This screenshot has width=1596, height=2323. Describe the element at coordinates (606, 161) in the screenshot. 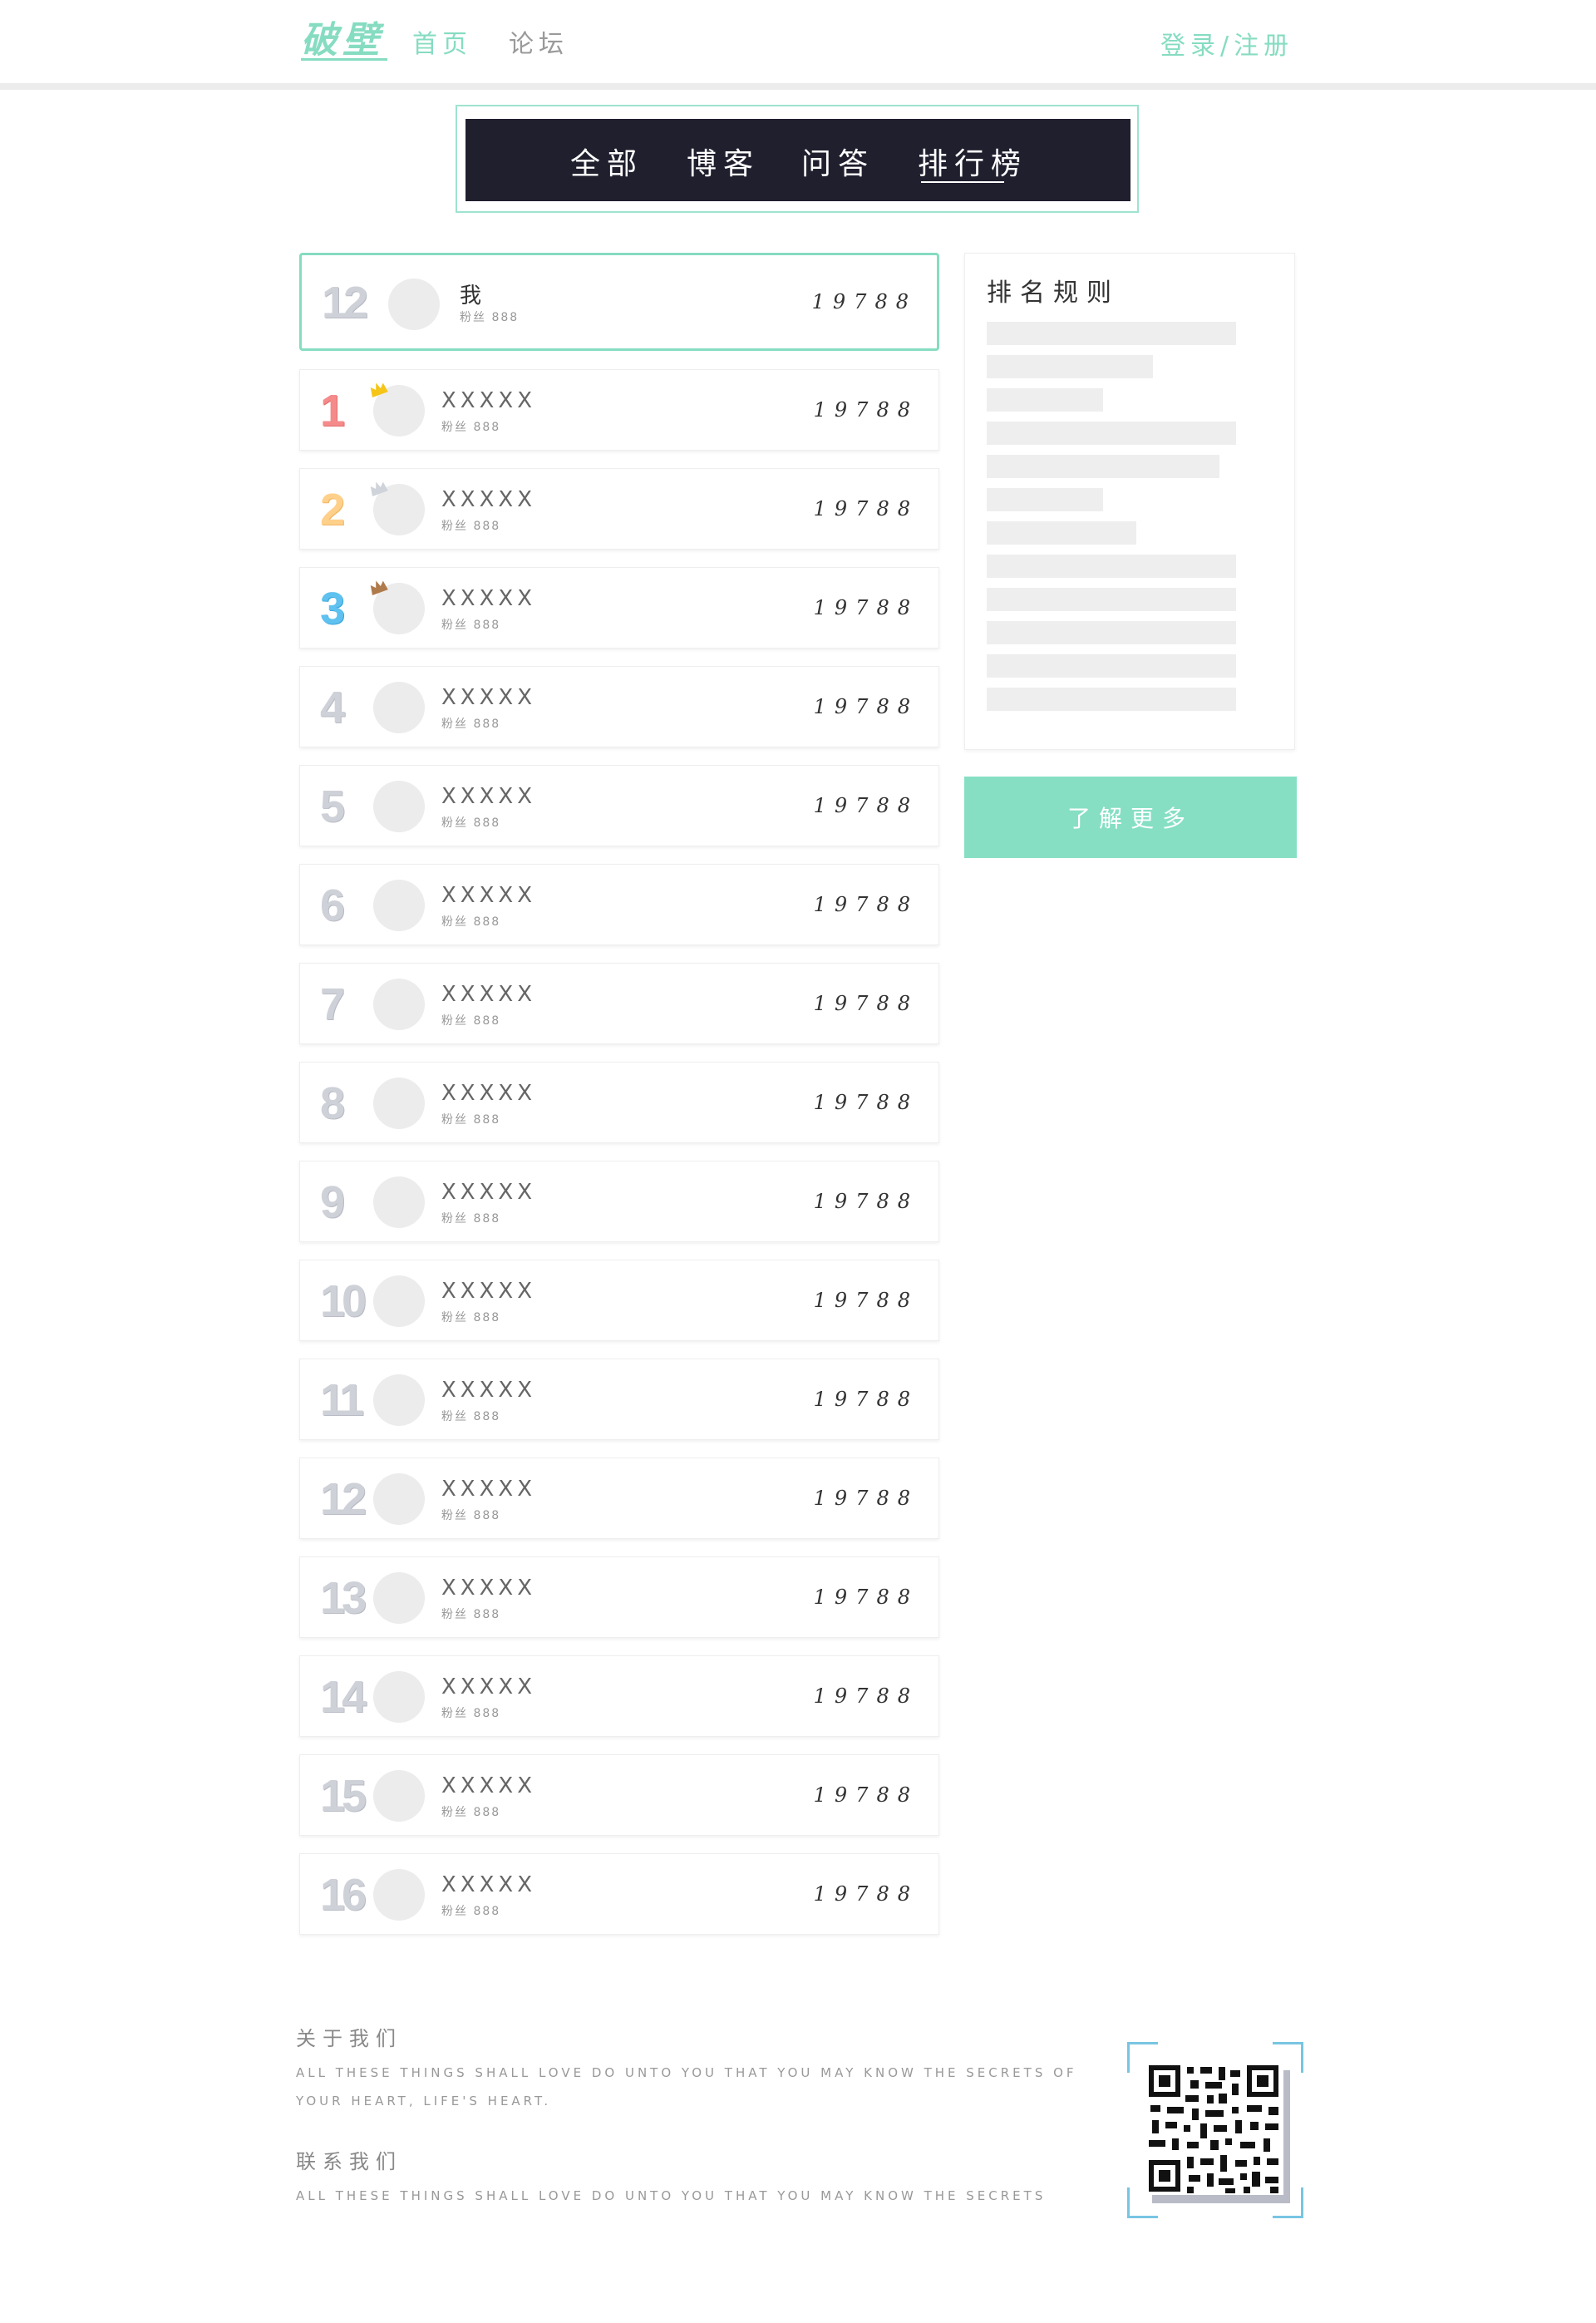

I see `tab-all: 全部` at that location.